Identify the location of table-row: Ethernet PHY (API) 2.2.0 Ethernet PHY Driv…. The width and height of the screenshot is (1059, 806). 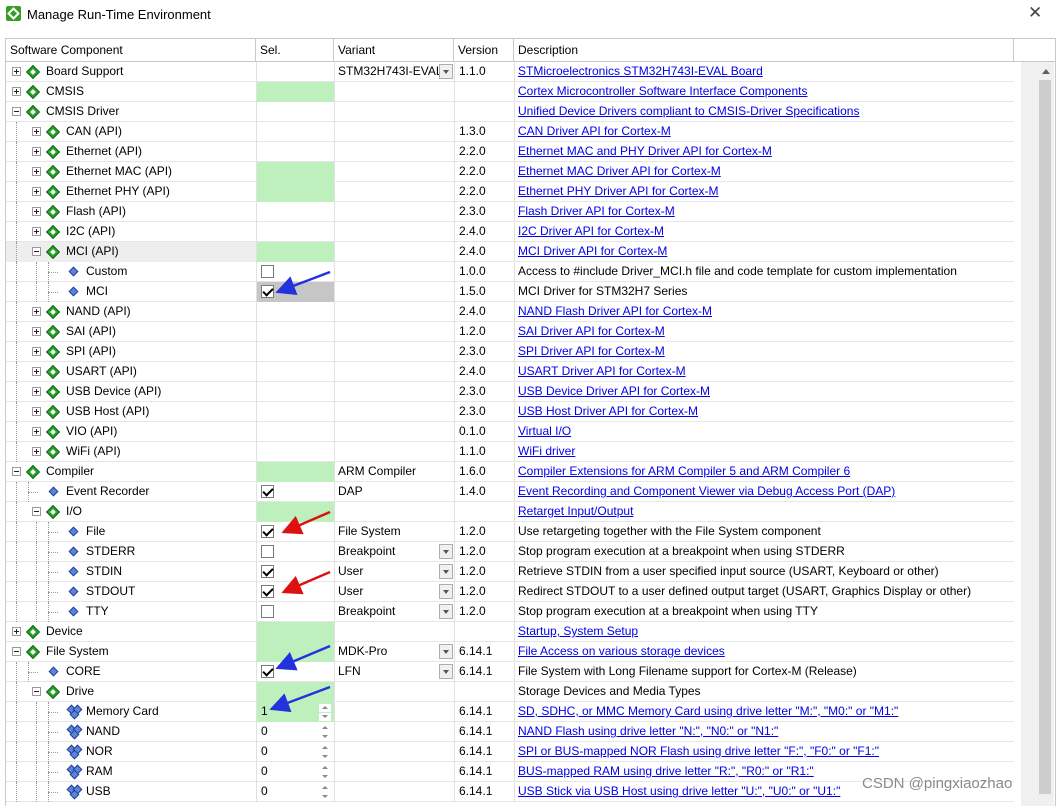
(510, 192).